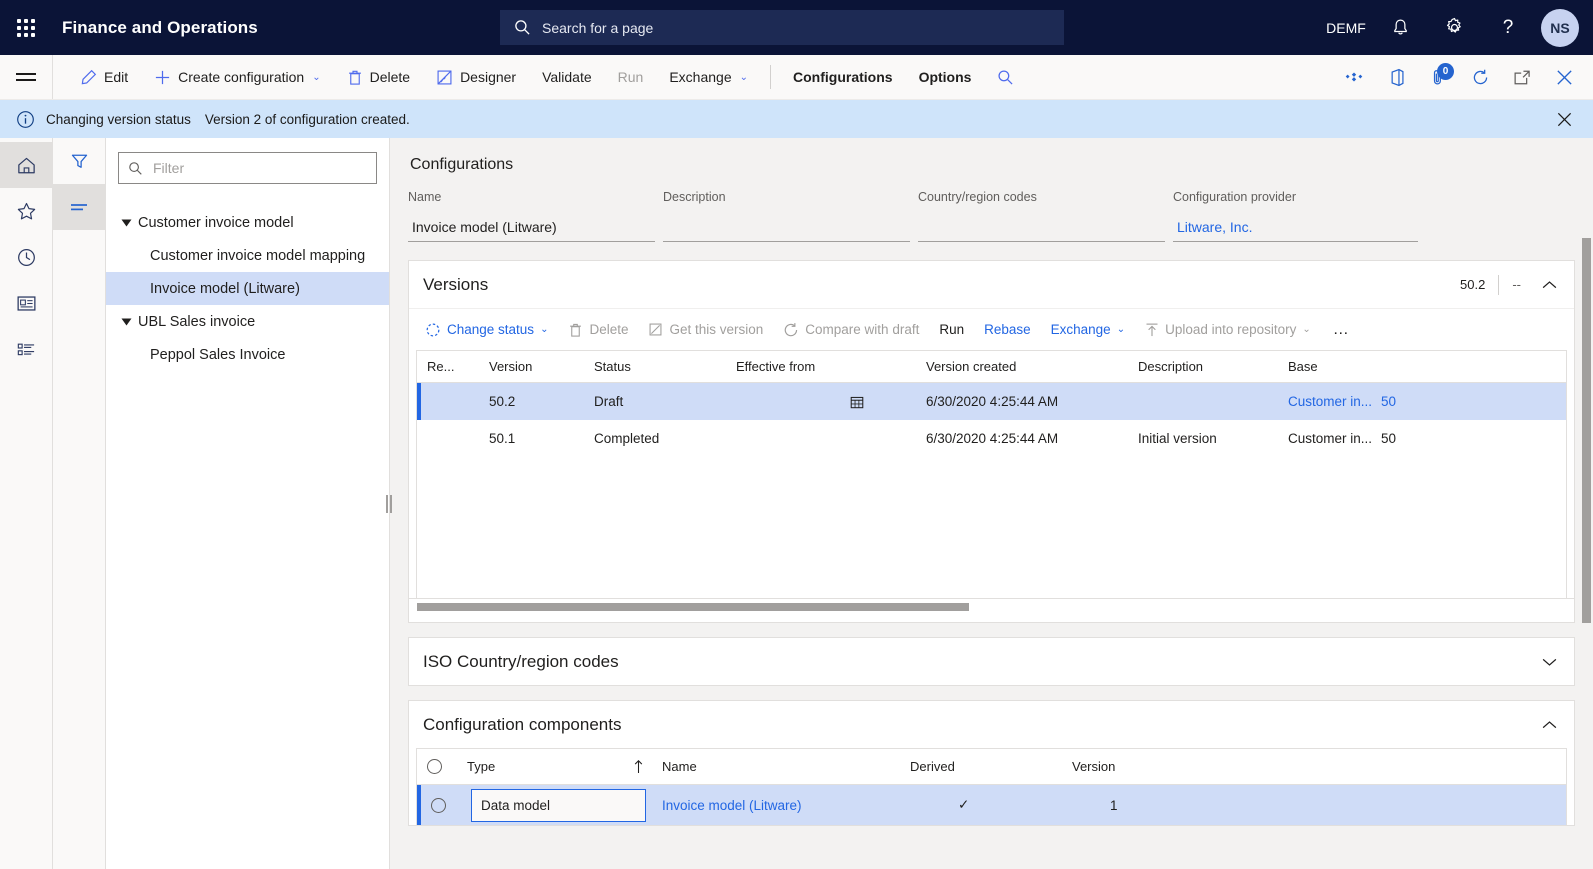  I want to click on command-search-button, so click(1005, 77).